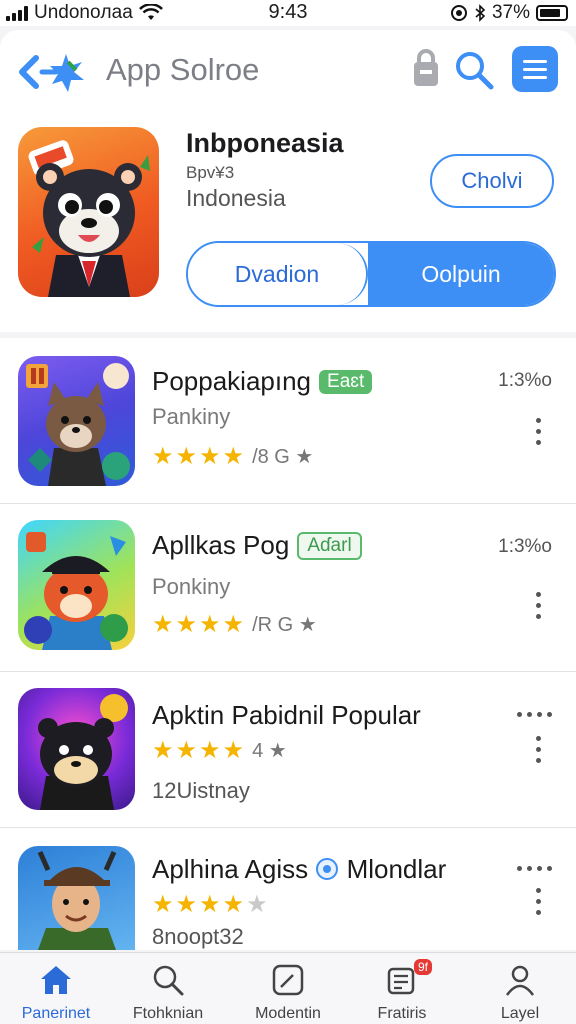  Describe the element at coordinates (236, 198) in the screenshot. I see `featured-app-country: Indonesia` at that location.